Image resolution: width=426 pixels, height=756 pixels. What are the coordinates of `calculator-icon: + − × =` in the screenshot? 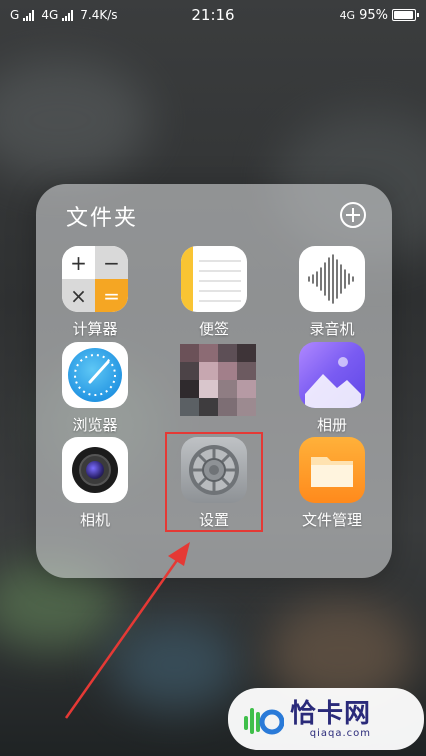 It's located at (95, 279).